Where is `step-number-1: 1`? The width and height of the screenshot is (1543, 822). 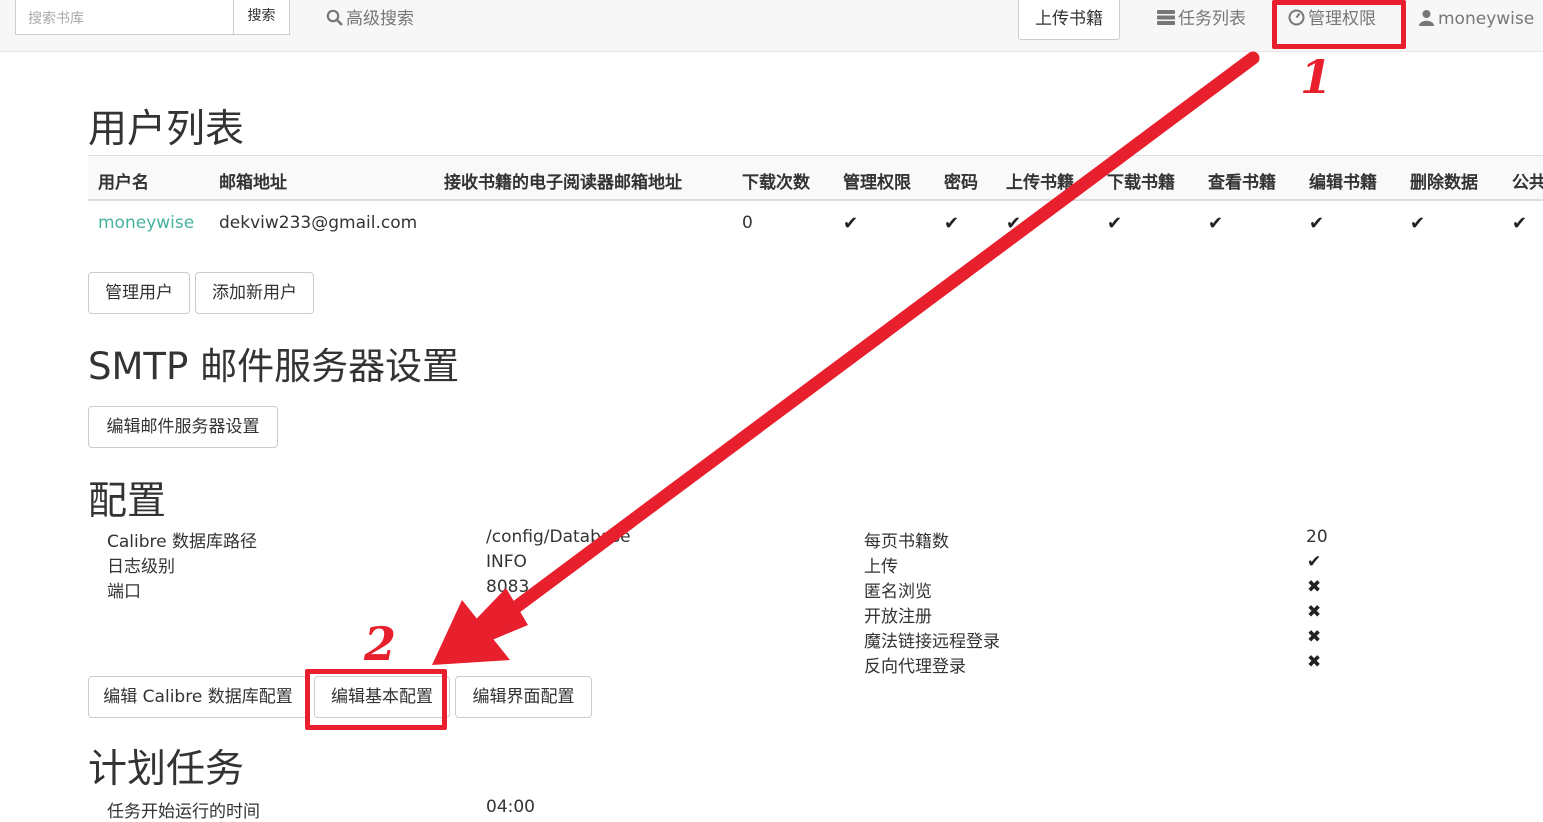
step-number-1: 1 is located at coordinates (1316, 77).